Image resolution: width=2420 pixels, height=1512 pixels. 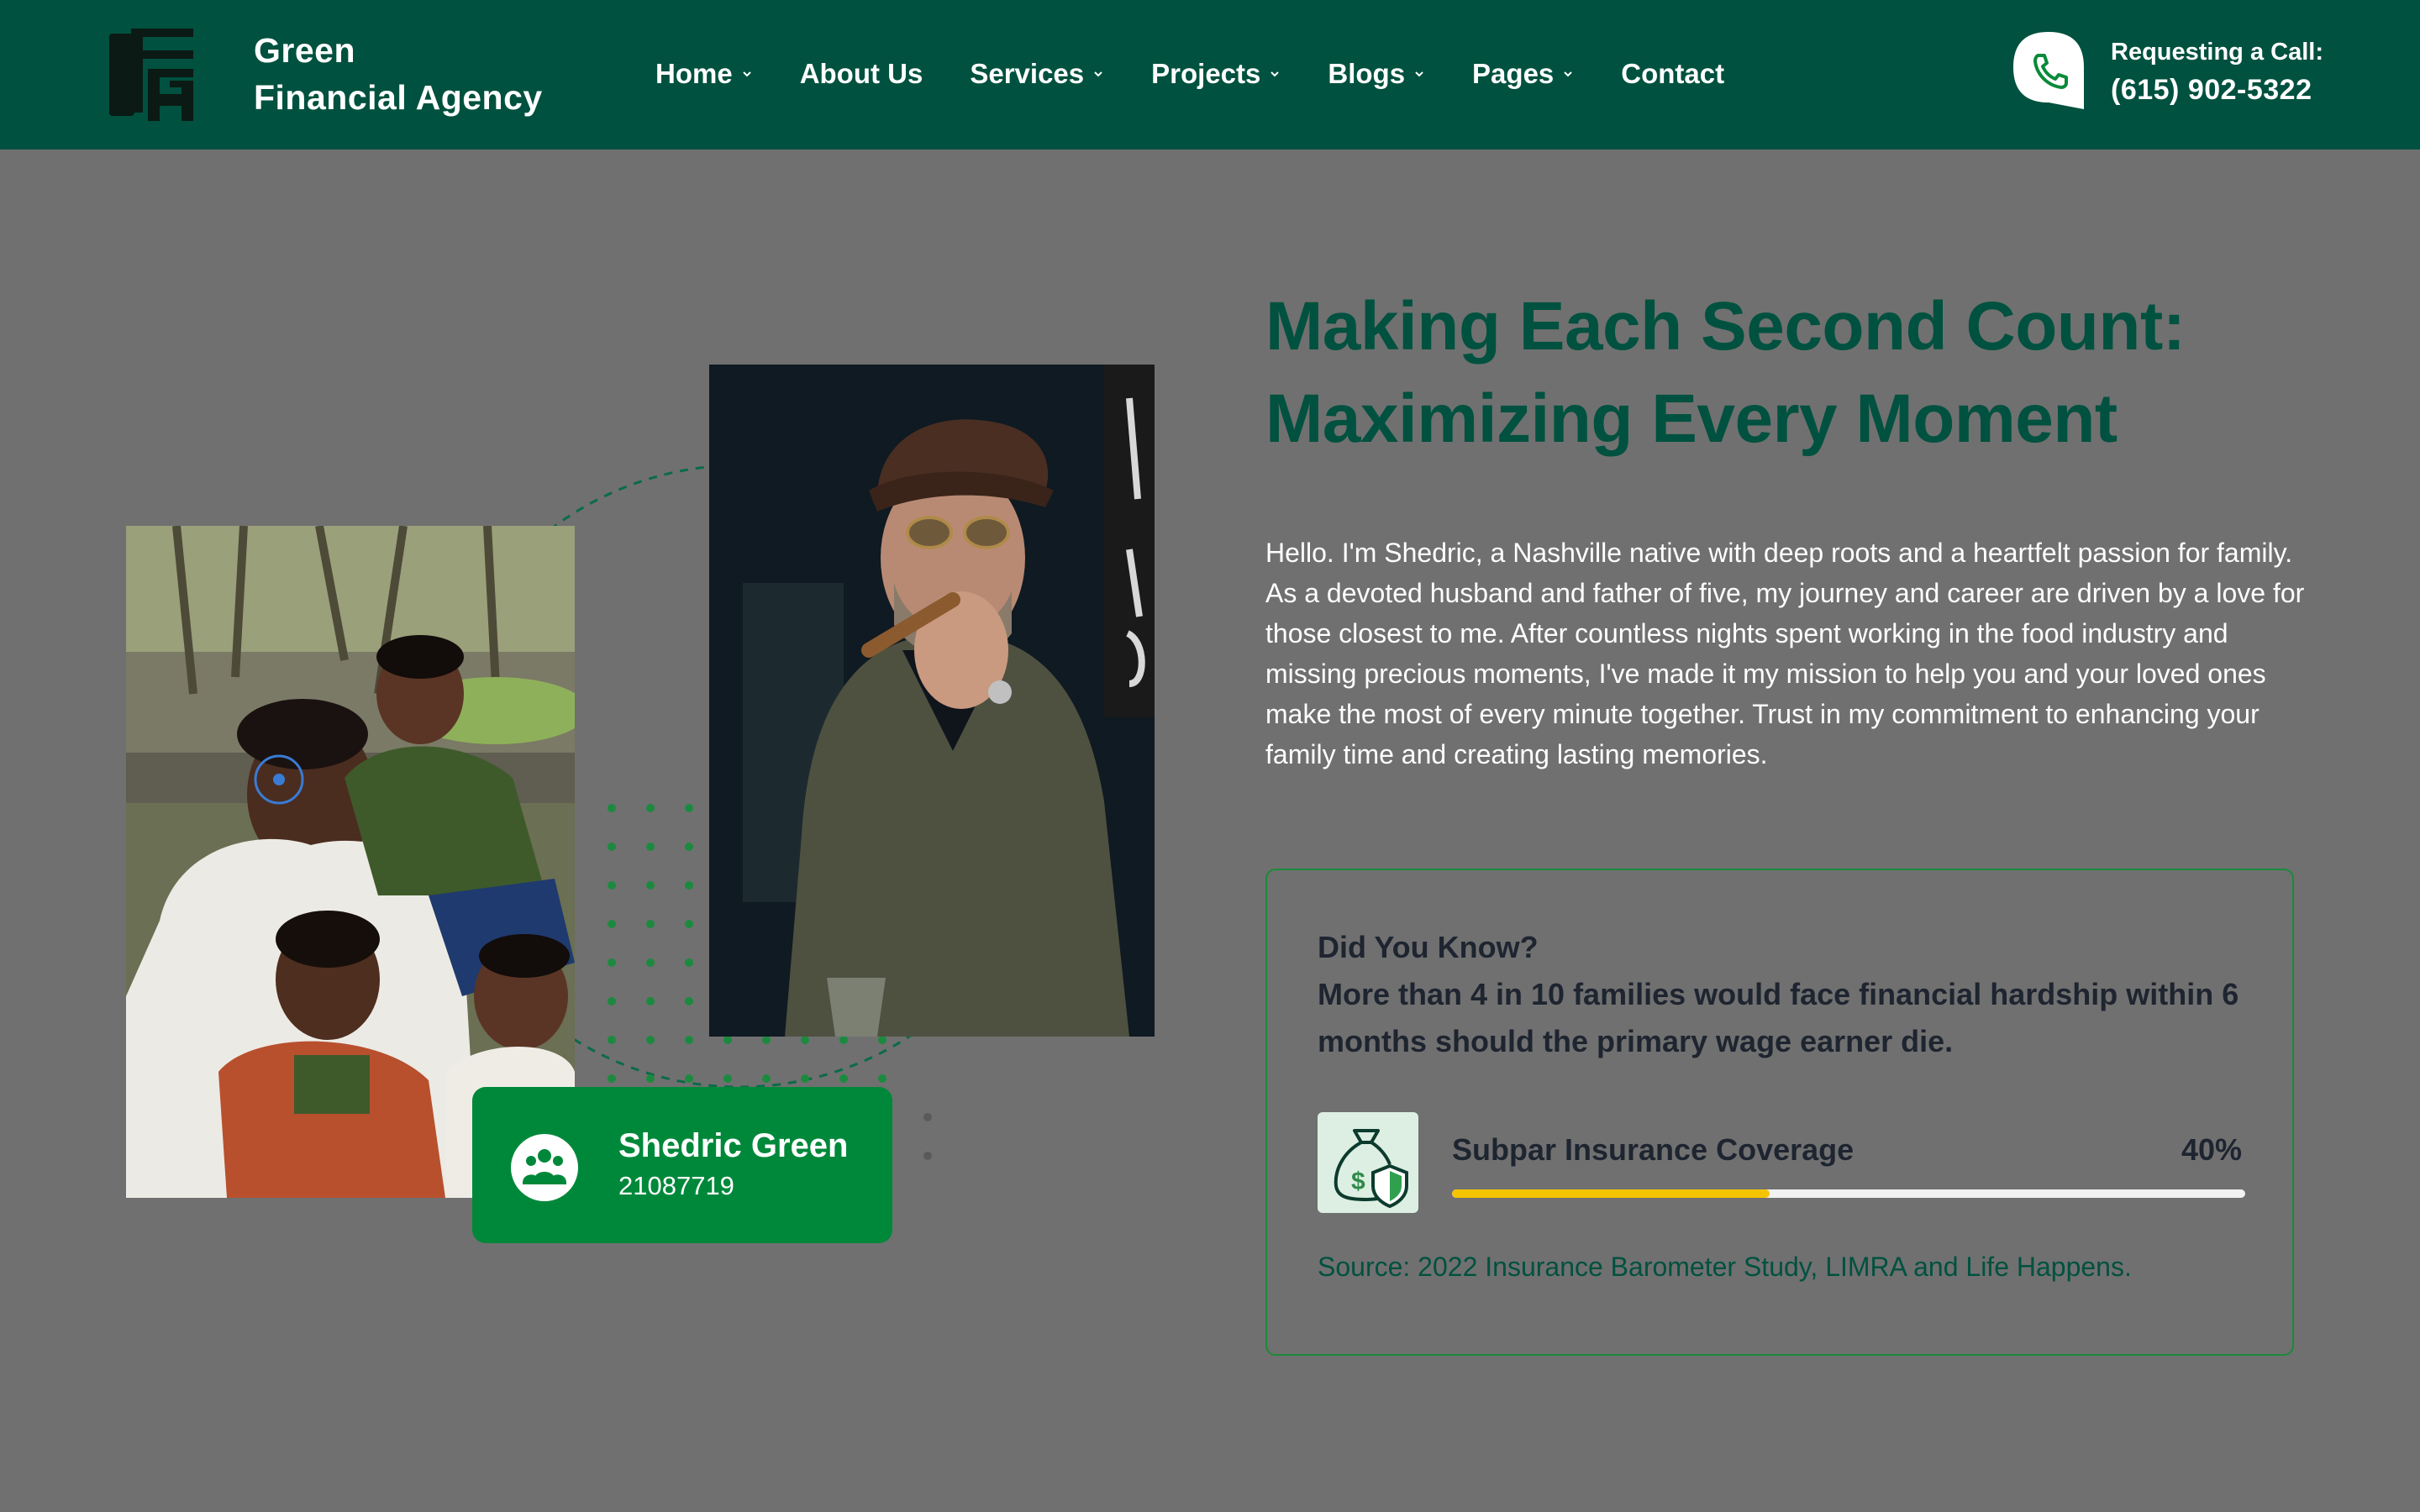 I want to click on advisor-id: 21087719, so click(x=676, y=1185).